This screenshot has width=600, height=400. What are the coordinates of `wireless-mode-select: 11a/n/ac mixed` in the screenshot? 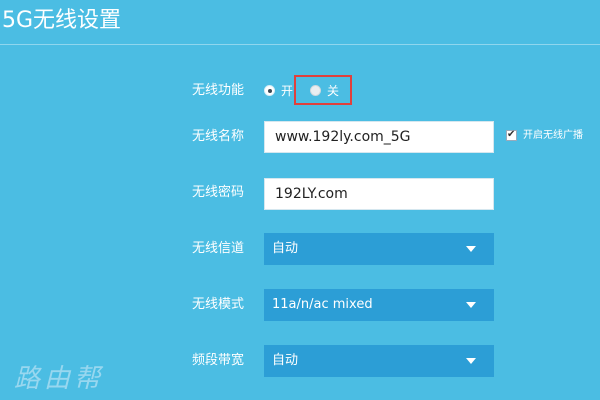 It's located at (379, 305).